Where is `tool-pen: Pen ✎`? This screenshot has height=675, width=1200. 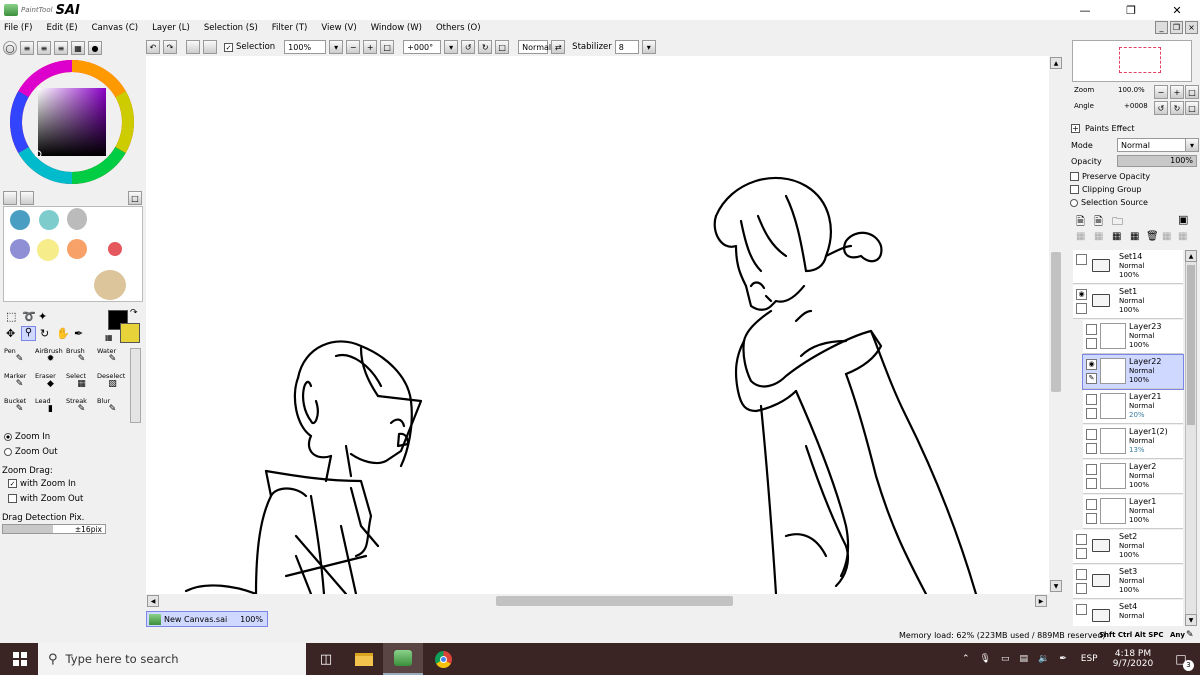
tool-pen: Pen ✎ is located at coordinates (19, 360).